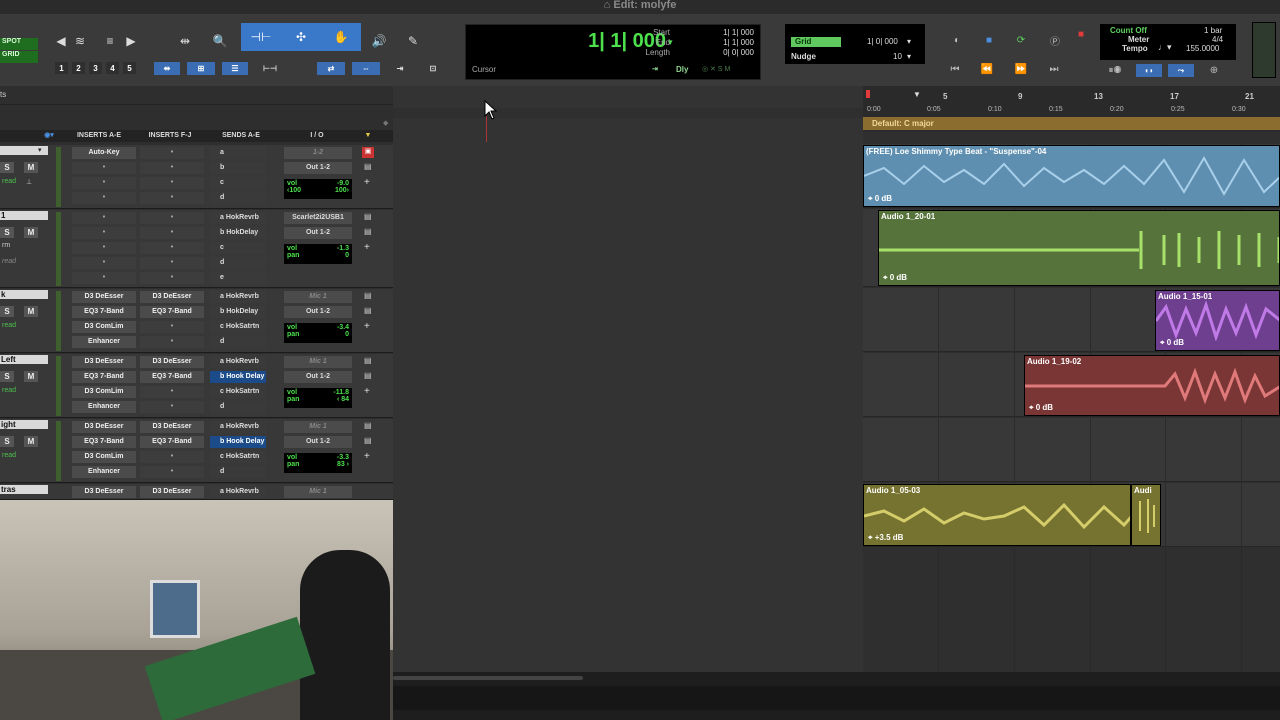 The image size is (1280, 720). I want to click on grabber-tool-icon: ✋, so click(341, 37).